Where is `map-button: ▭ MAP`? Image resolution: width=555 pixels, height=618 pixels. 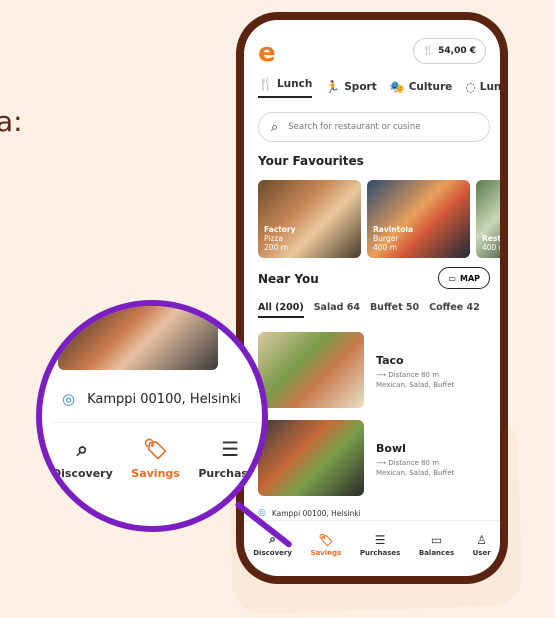 map-button: ▭ MAP is located at coordinates (464, 278).